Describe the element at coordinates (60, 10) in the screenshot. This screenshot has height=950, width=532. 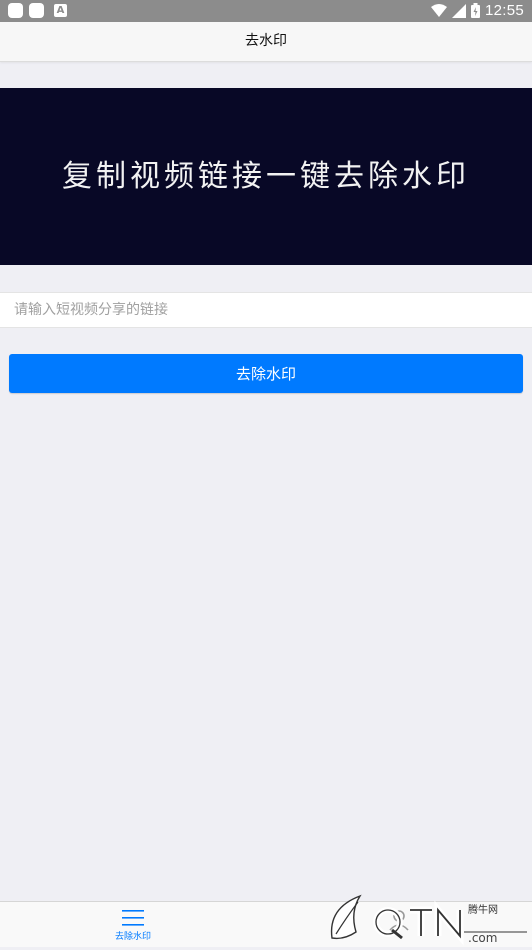
I see `a-icon: A` at that location.